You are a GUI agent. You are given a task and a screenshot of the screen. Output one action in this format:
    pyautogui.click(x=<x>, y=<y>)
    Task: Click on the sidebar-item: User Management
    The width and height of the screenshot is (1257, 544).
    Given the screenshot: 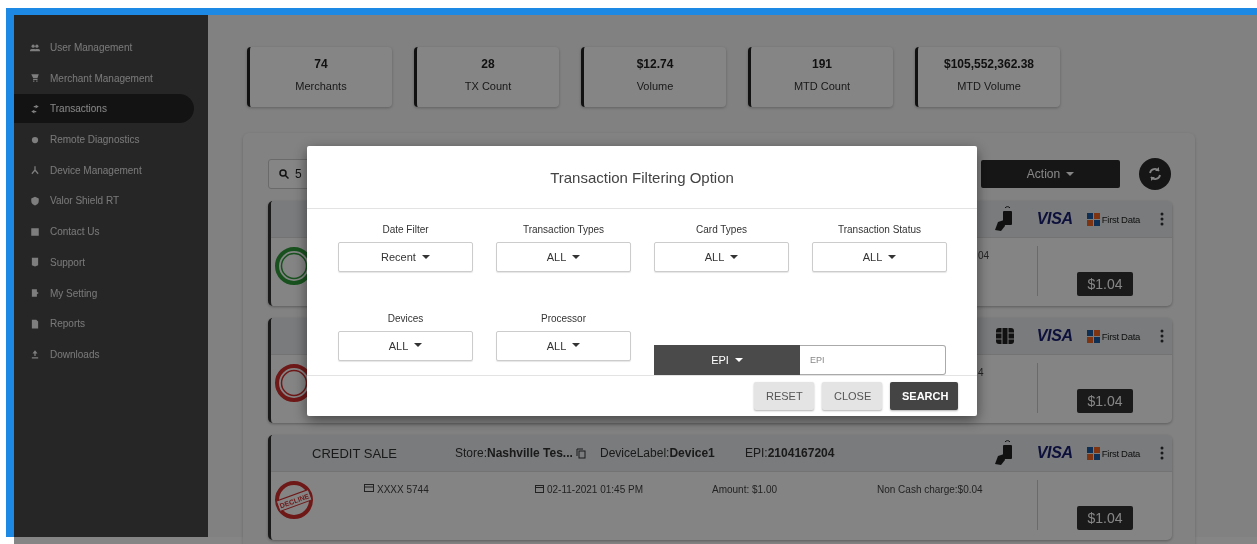 What is the action you would take?
    pyautogui.click(x=104, y=47)
    